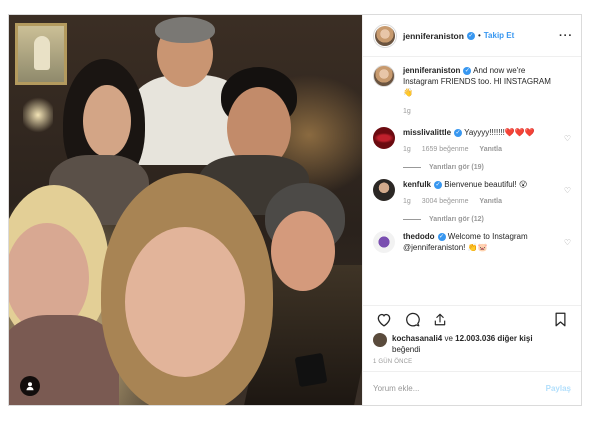 The image size is (595, 423). I want to click on comment-username: misslivalittle, so click(427, 132).